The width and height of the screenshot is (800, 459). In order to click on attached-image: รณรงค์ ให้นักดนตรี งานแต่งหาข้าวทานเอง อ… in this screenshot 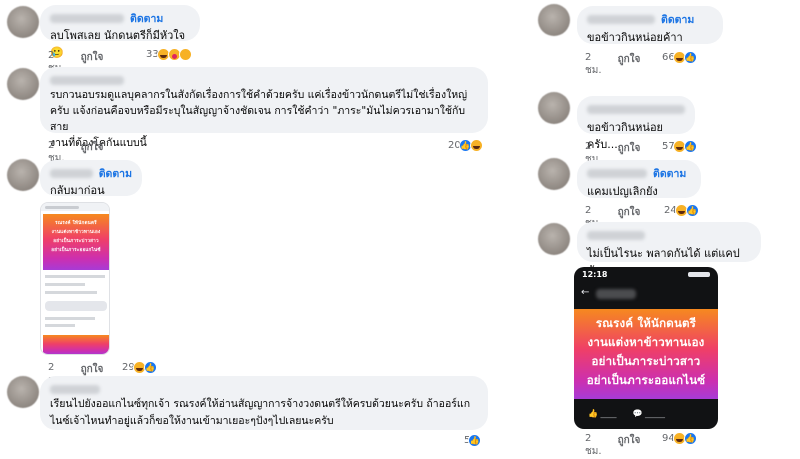, I will do `click(75, 278)`.